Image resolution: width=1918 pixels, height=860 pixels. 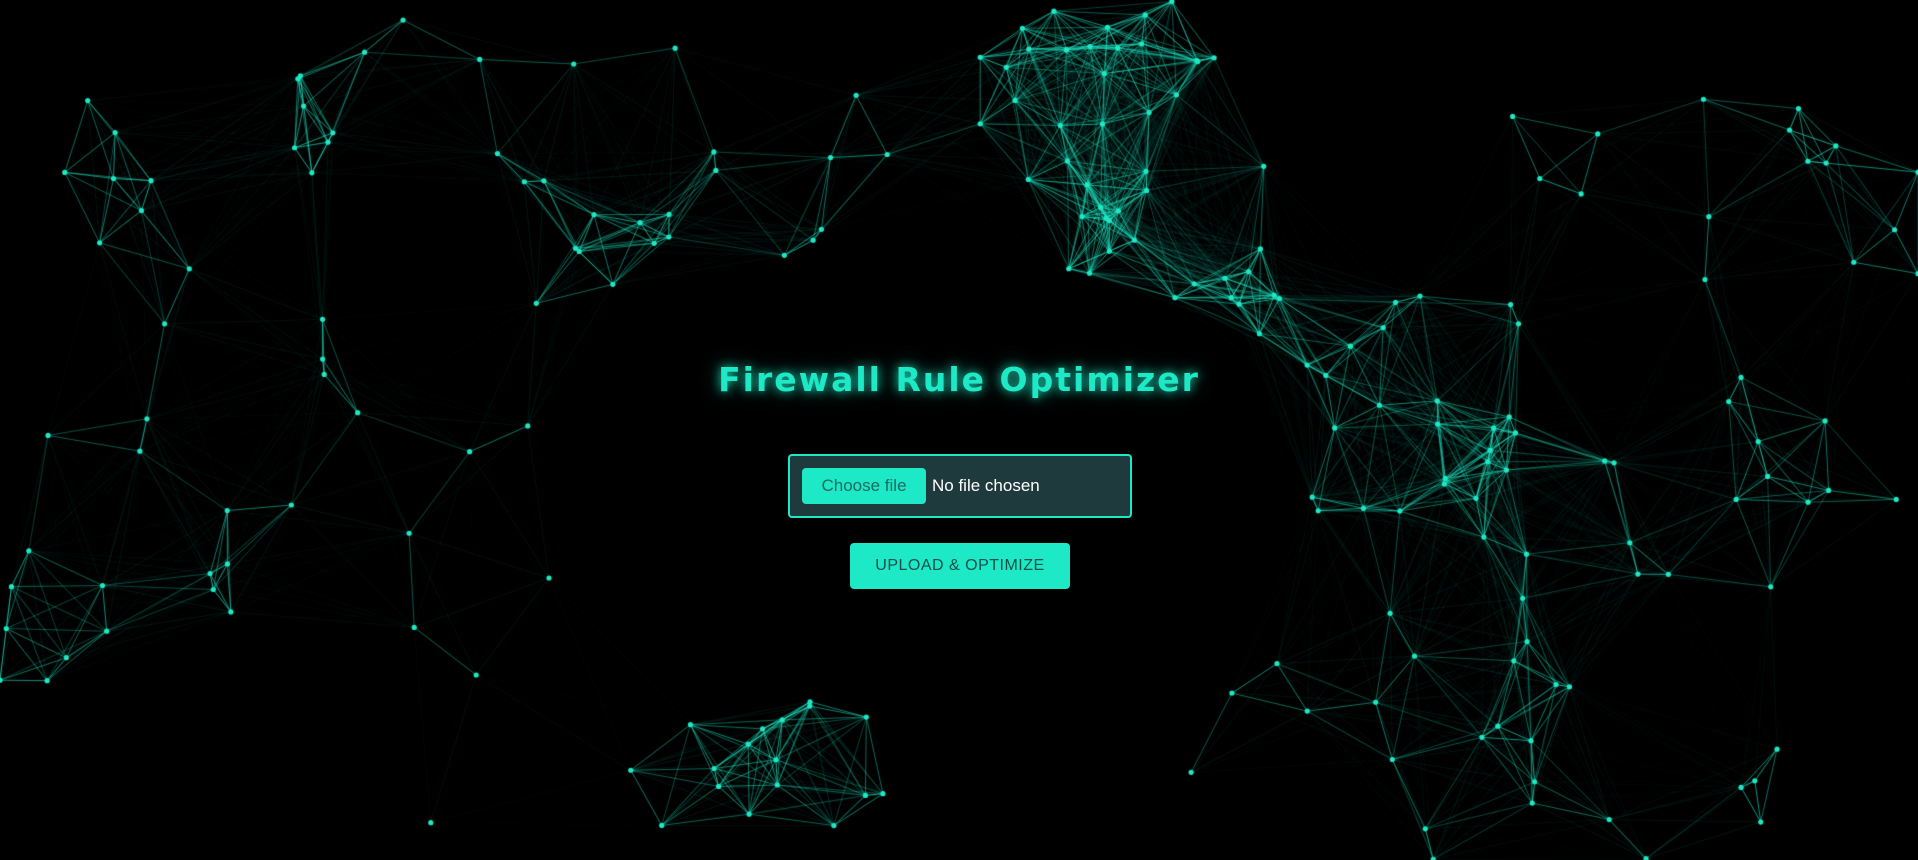 What do you see at coordinates (960, 566) in the screenshot?
I see `upload-optimize-button: UPLOAD & OPTIMIZE` at bounding box center [960, 566].